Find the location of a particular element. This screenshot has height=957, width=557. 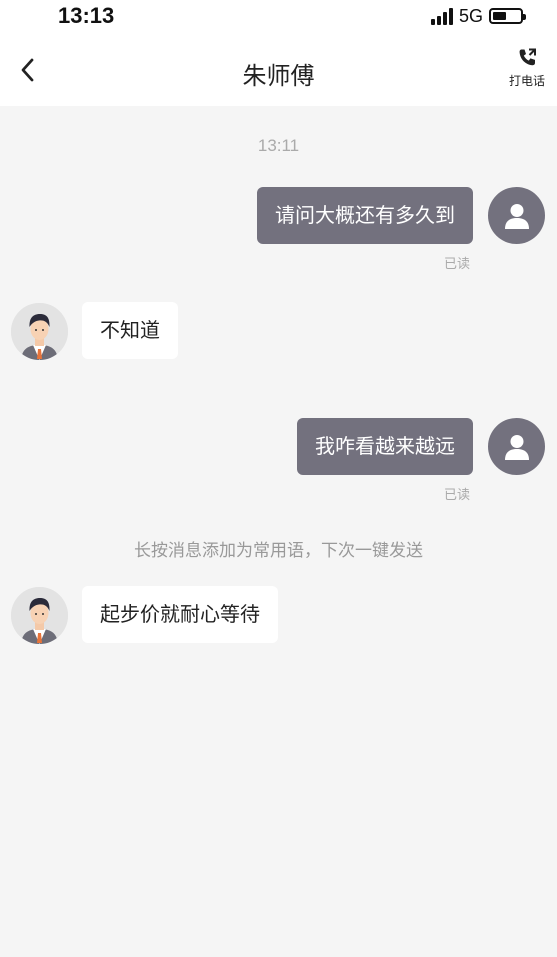

status-bar: 13:13 5G is located at coordinates (278, 17).